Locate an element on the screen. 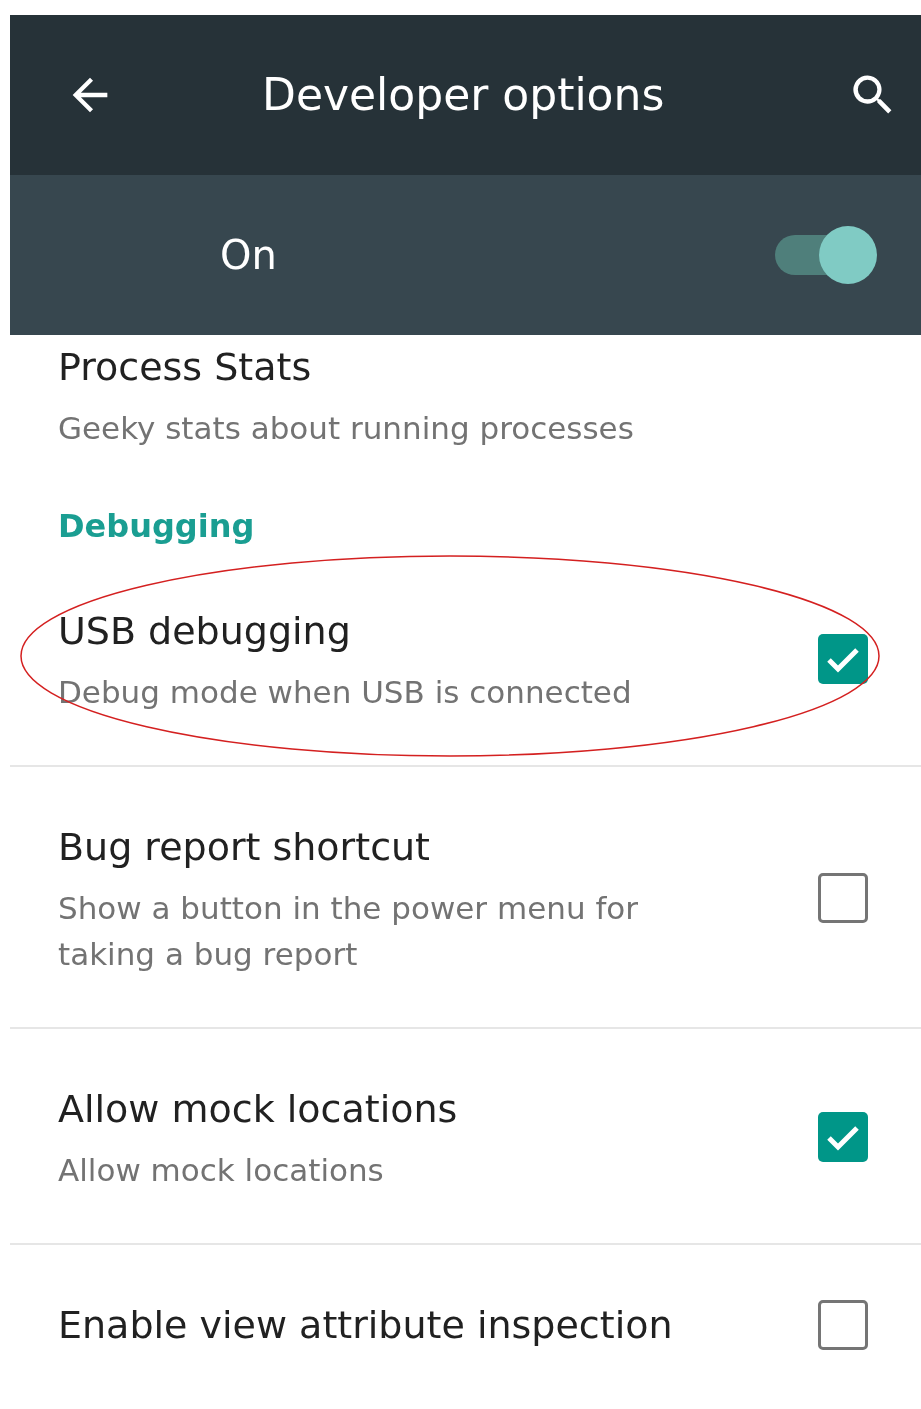  setting-title: Enable view attribute inspection is located at coordinates (366, 1325).